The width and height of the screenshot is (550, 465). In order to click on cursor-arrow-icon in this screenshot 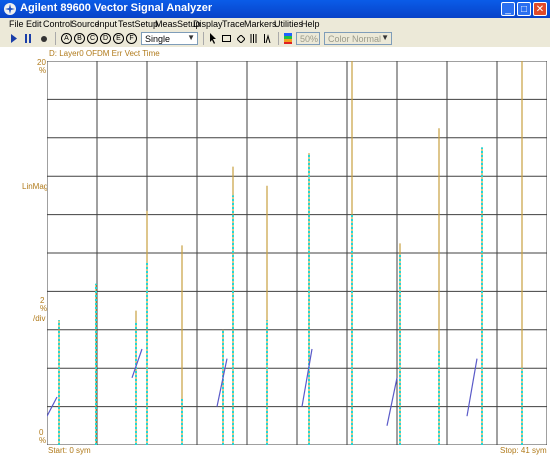, I will do `click(212, 38)`.